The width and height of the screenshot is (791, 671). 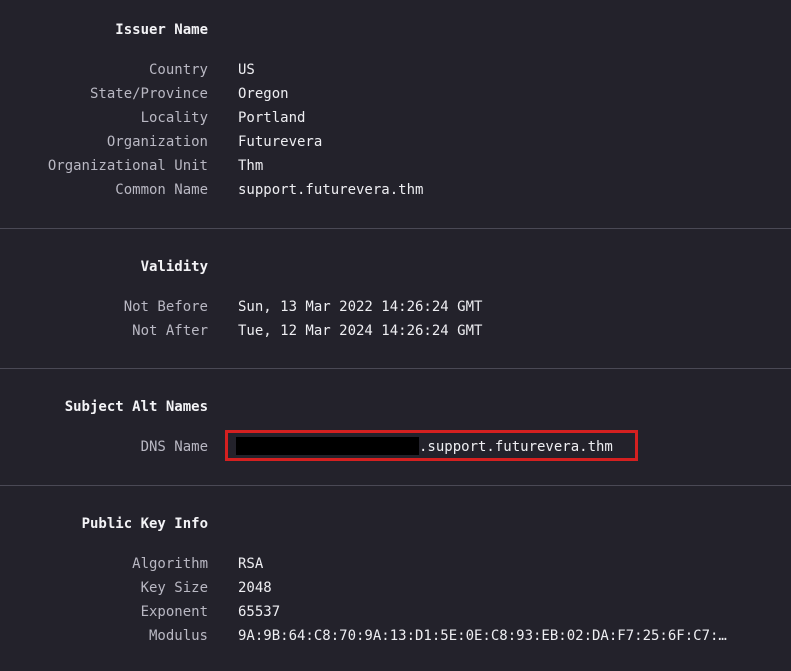 What do you see at coordinates (136, 407) in the screenshot?
I see `subject-alt-names-title: Subject Alt Names` at bounding box center [136, 407].